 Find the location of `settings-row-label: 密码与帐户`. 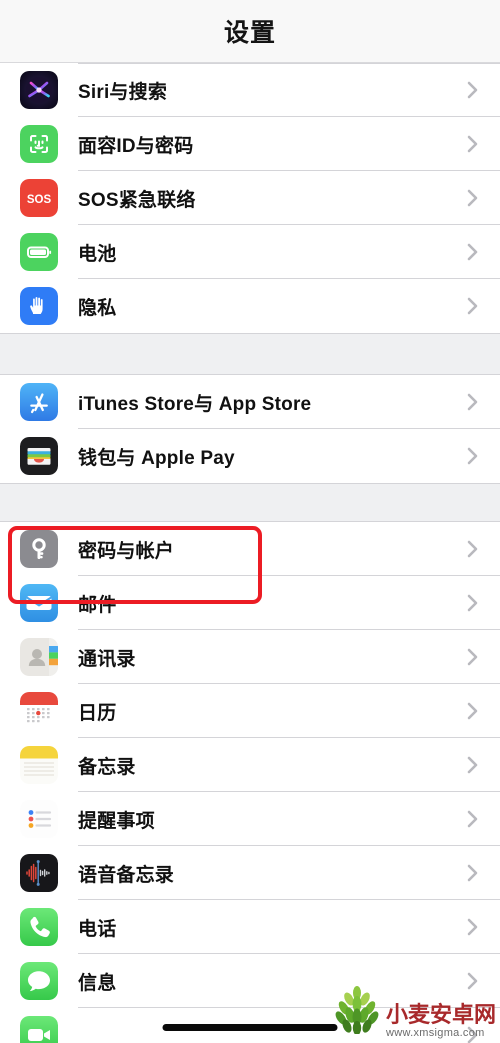

settings-row-label: 密码与帐户 is located at coordinates (126, 551).